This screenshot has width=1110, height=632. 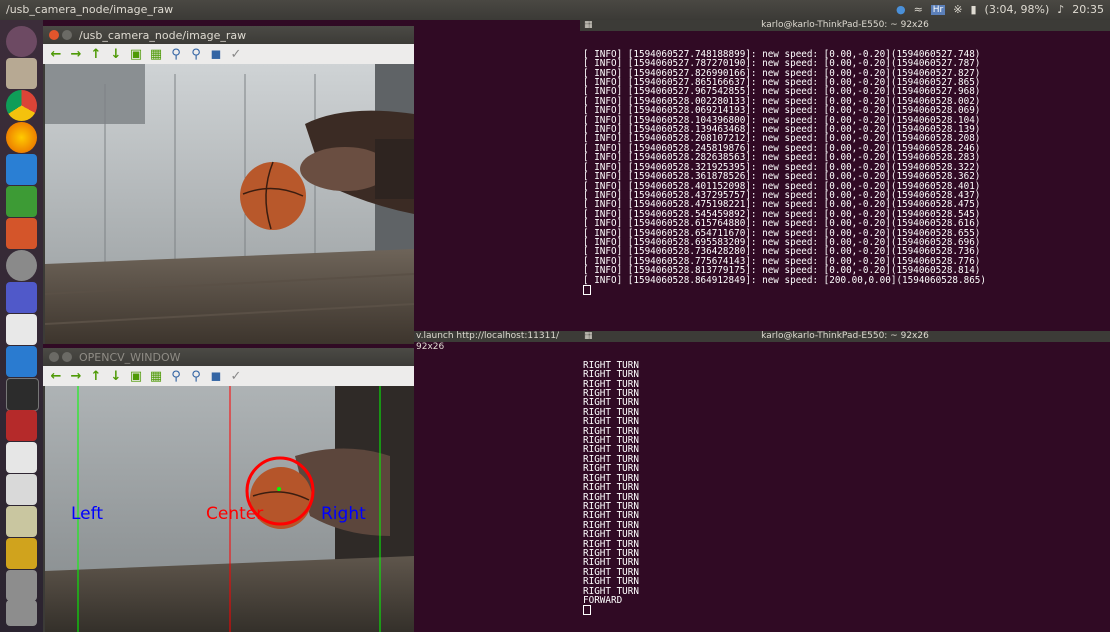 I want to click on camera-window-title: /usb_camera_node/image_raw, so click(x=163, y=35).